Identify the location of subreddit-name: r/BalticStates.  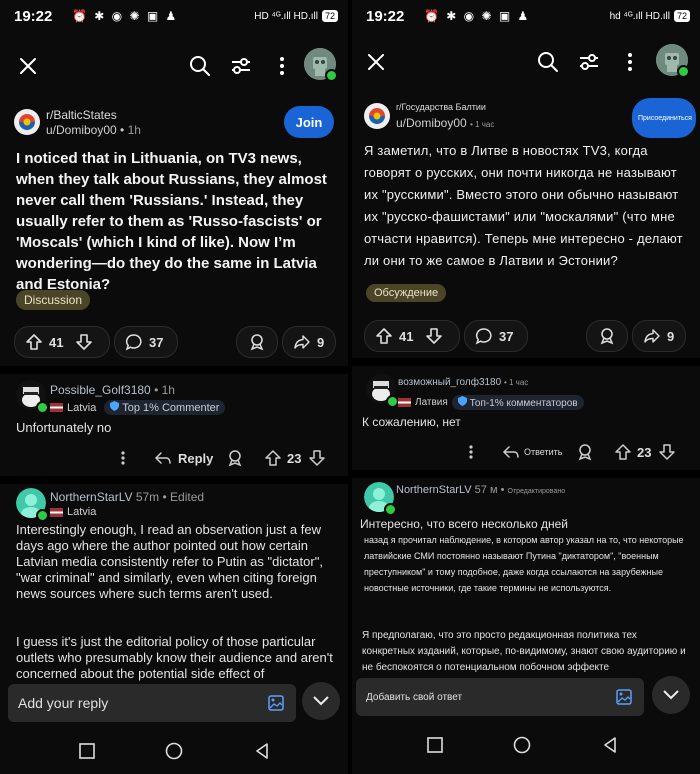
(81, 115).